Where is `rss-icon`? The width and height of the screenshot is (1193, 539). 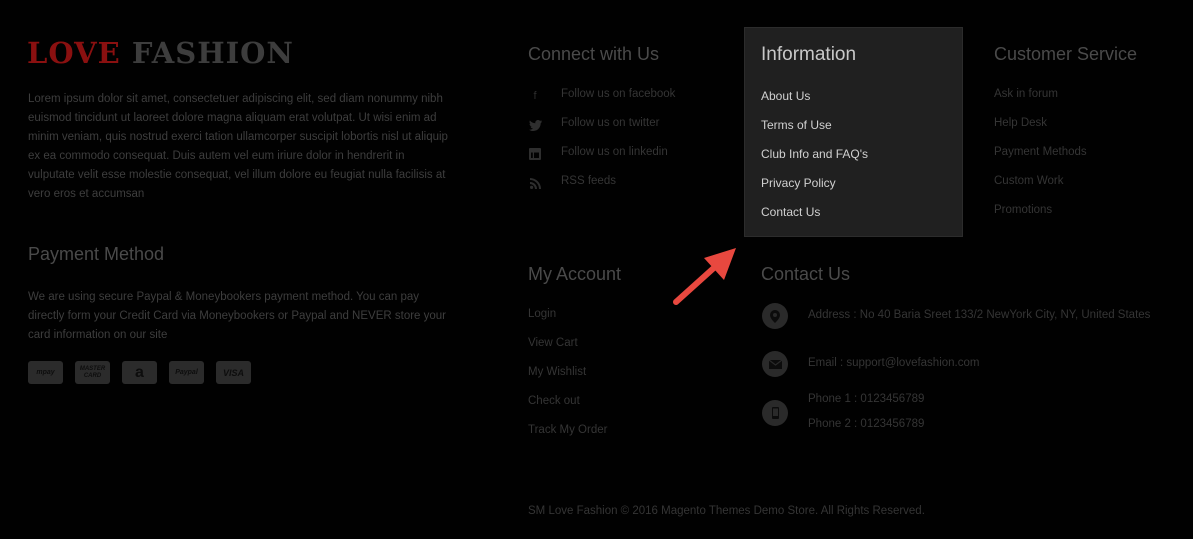
rss-icon is located at coordinates (535, 183).